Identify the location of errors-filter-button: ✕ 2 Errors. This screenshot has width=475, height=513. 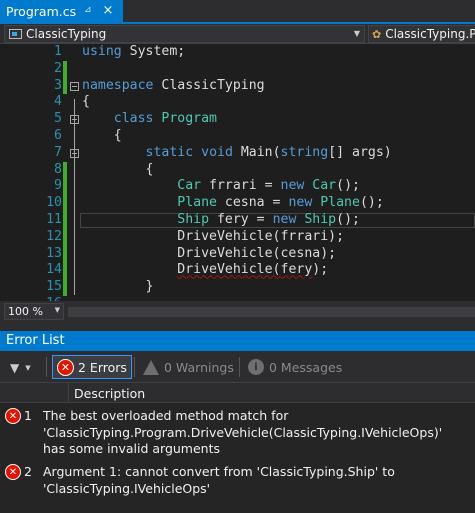
(92, 367).